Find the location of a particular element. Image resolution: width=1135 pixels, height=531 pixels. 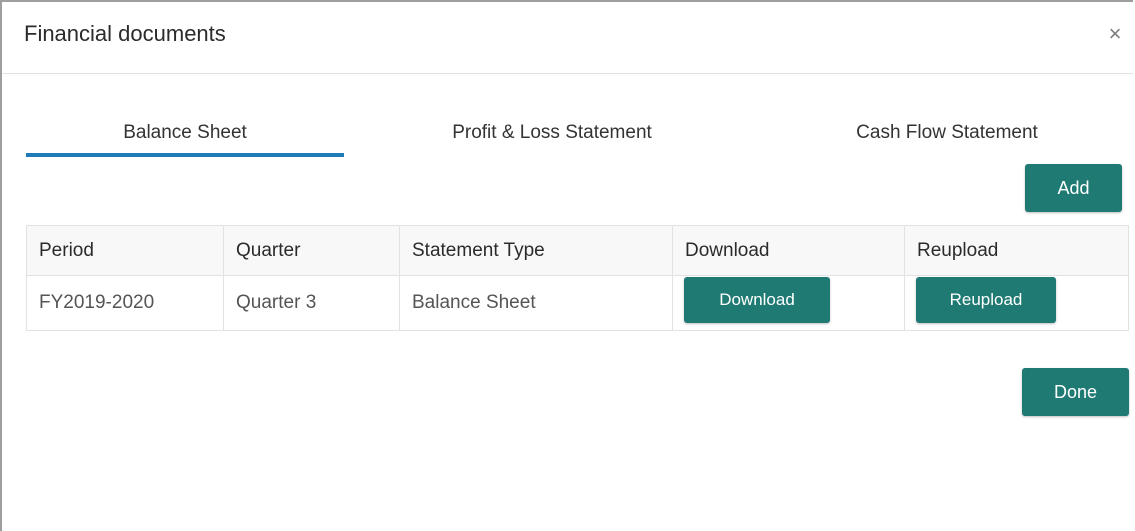

active-tab-indicator is located at coordinates (185, 155).